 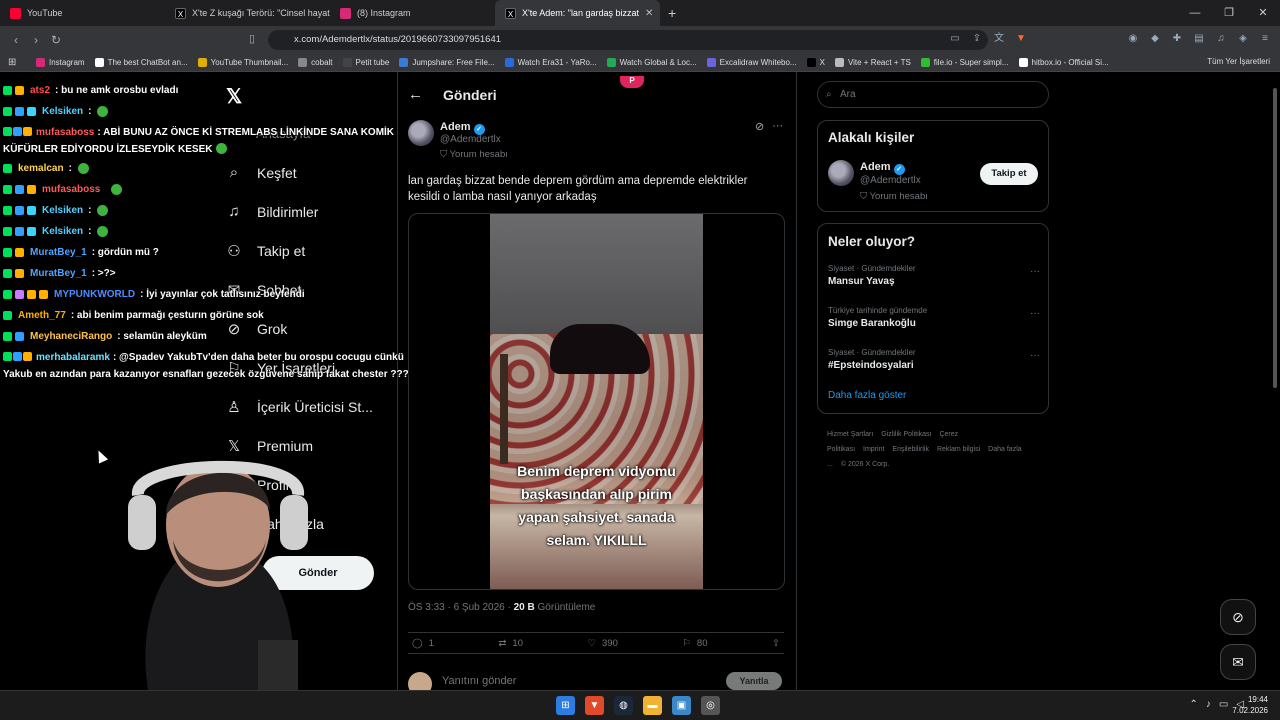 I want to click on repost-action: ⇄ 10, so click(x=510, y=643).